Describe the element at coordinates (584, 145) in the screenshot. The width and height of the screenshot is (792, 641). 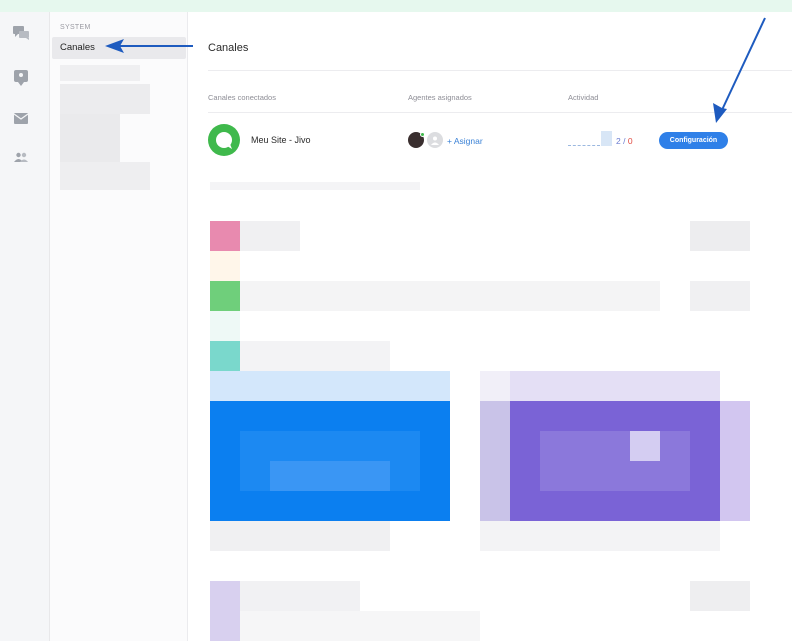
I see `activity-sparkline` at that location.